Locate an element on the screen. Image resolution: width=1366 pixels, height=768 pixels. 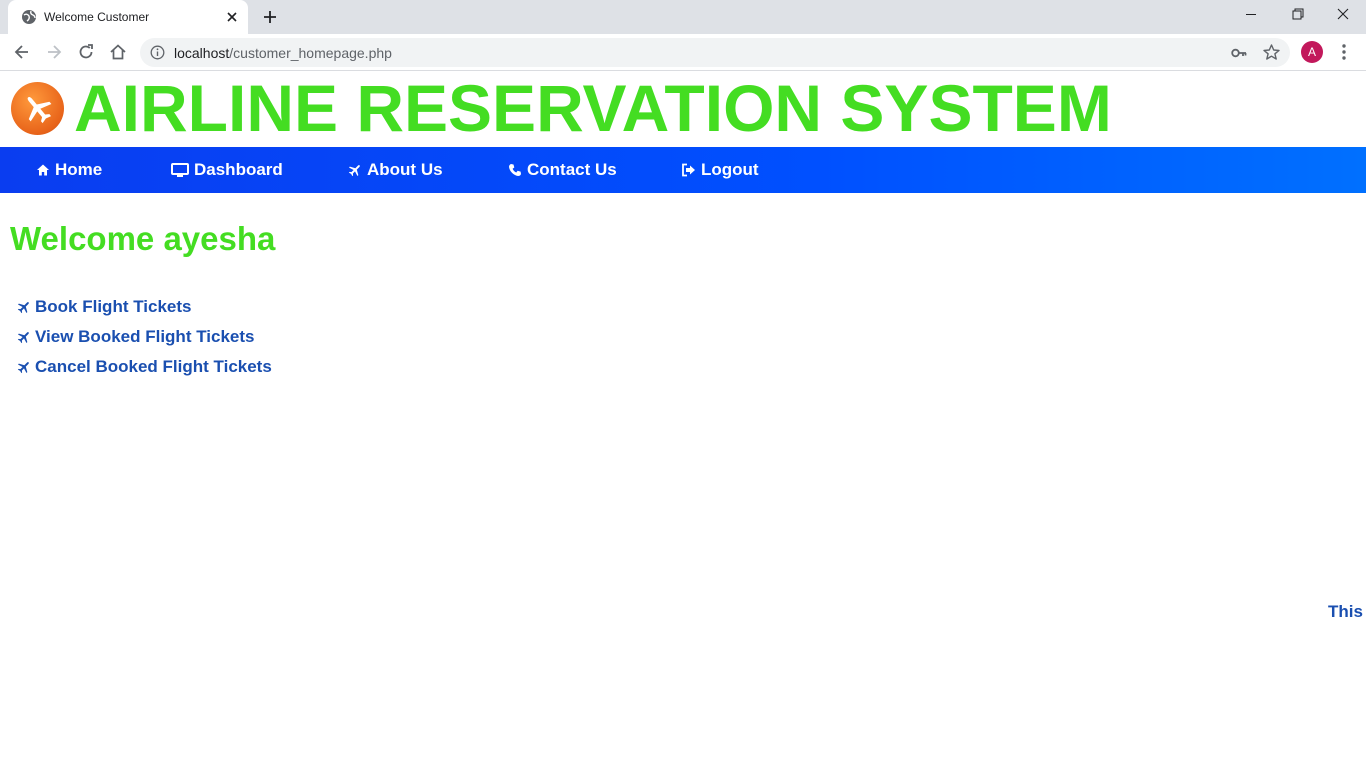
welcome-heading: Welcome ayesha is located at coordinates (143, 238).